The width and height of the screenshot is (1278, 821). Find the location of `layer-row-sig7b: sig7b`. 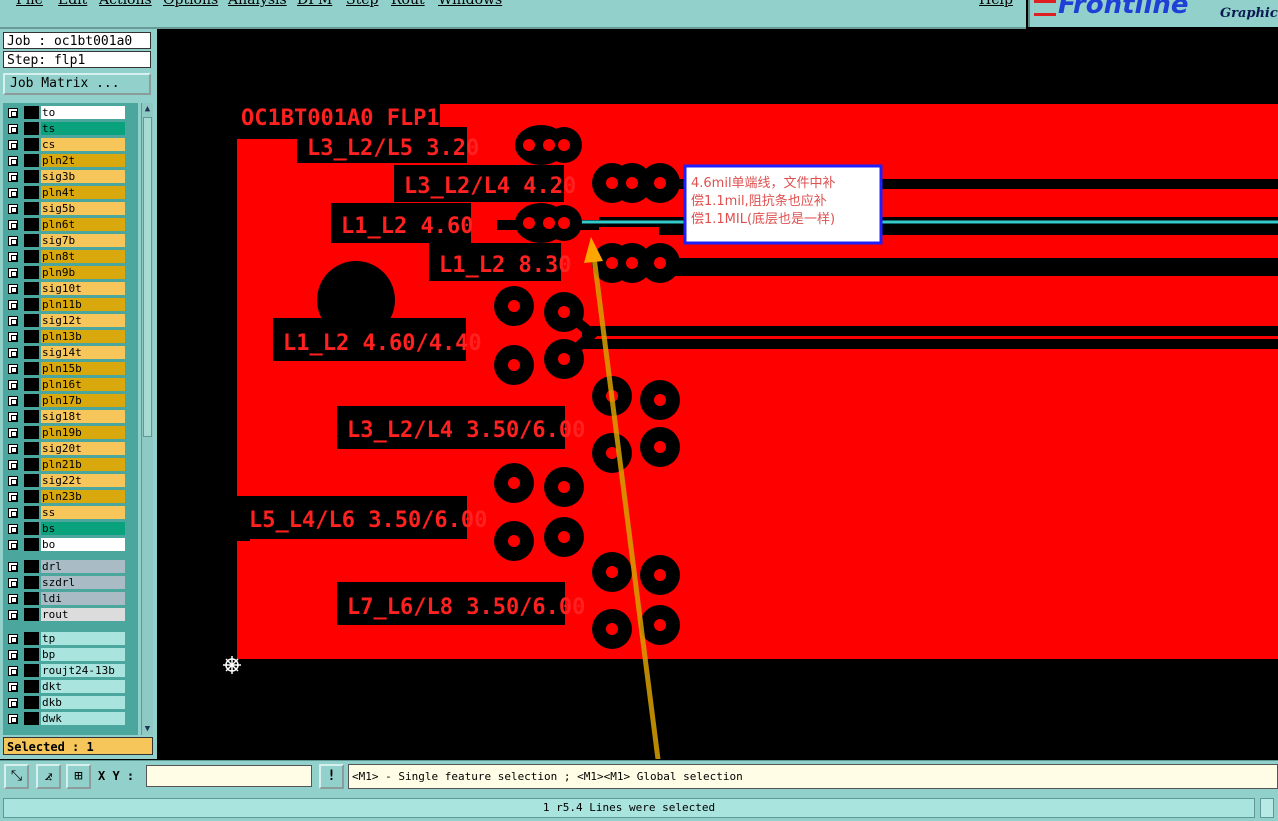

layer-row-sig7b: sig7b is located at coordinates (64, 240).